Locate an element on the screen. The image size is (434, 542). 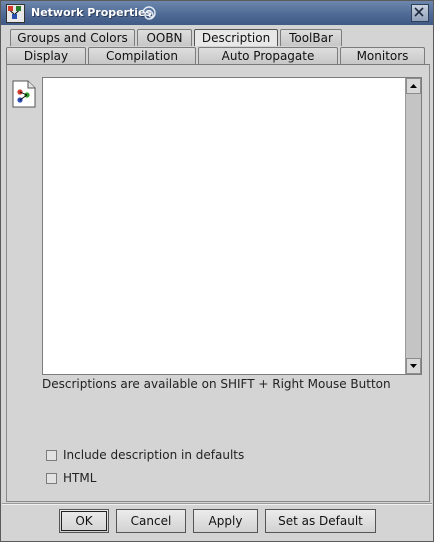
arrow-down-icon is located at coordinates (413, 366).